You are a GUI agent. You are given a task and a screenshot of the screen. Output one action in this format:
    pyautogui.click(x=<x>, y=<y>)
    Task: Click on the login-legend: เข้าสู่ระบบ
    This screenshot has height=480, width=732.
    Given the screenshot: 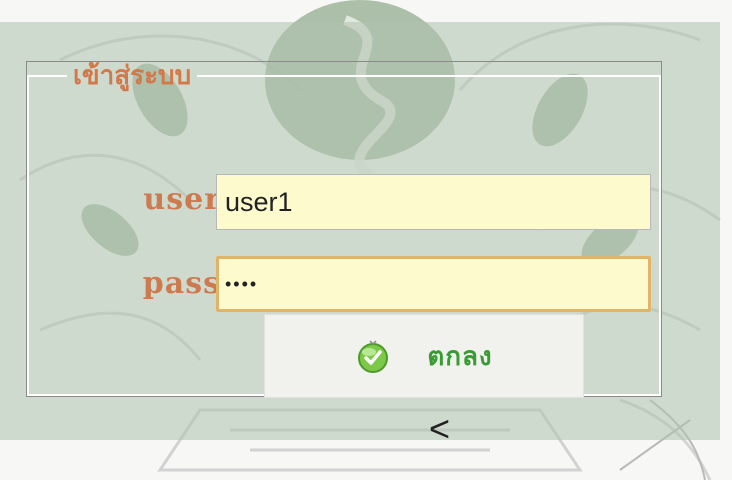 What is the action you would take?
    pyautogui.click(x=132, y=76)
    